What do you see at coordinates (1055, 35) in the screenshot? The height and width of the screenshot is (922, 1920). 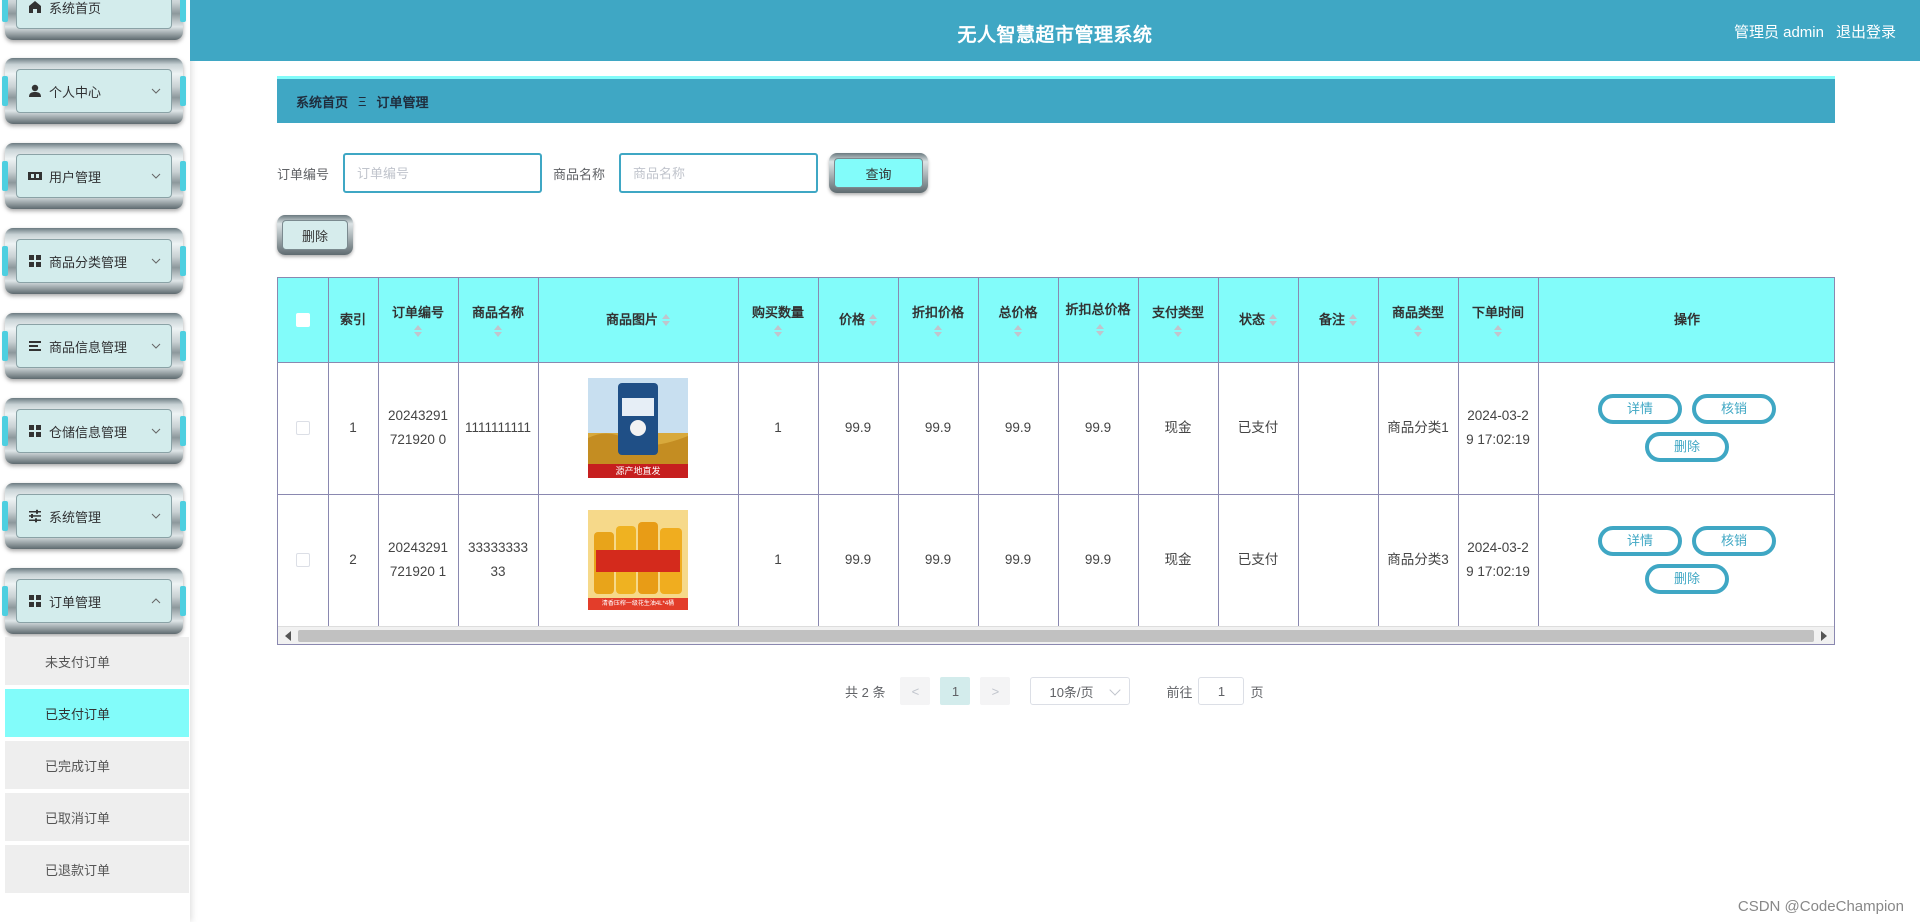 I see `app-title: 无人智慧超市管理系统` at bounding box center [1055, 35].